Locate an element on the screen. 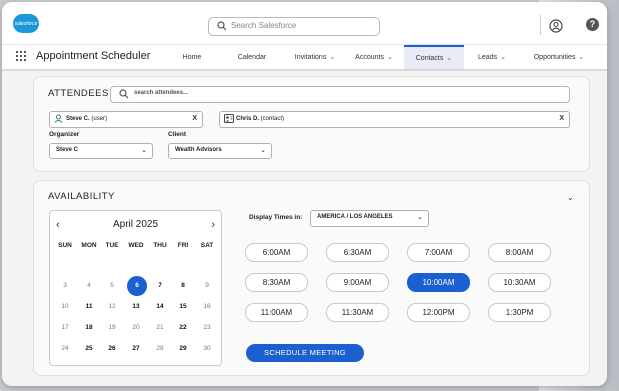  app-launcher-icon is located at coordinates (21, 56).